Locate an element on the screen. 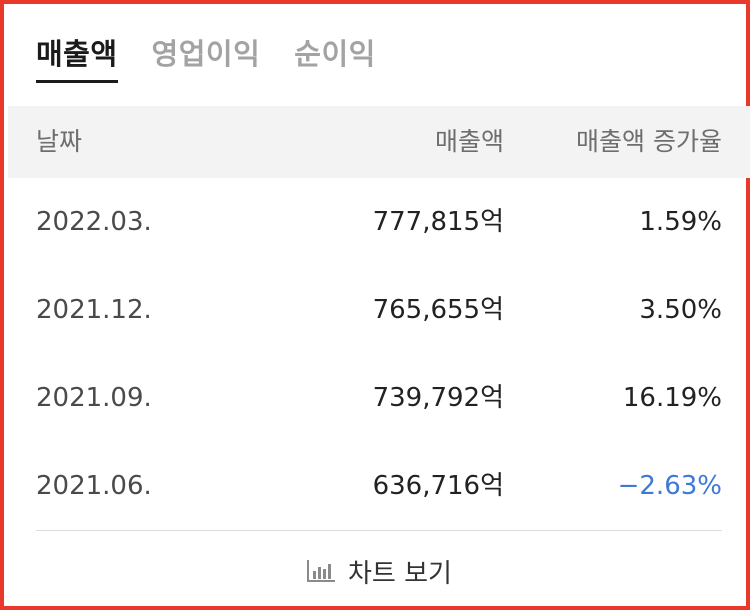 The height and width of the screenshot is (610, 750). view-chart-button: 차트 보기 is located at coordinates (377, 571).